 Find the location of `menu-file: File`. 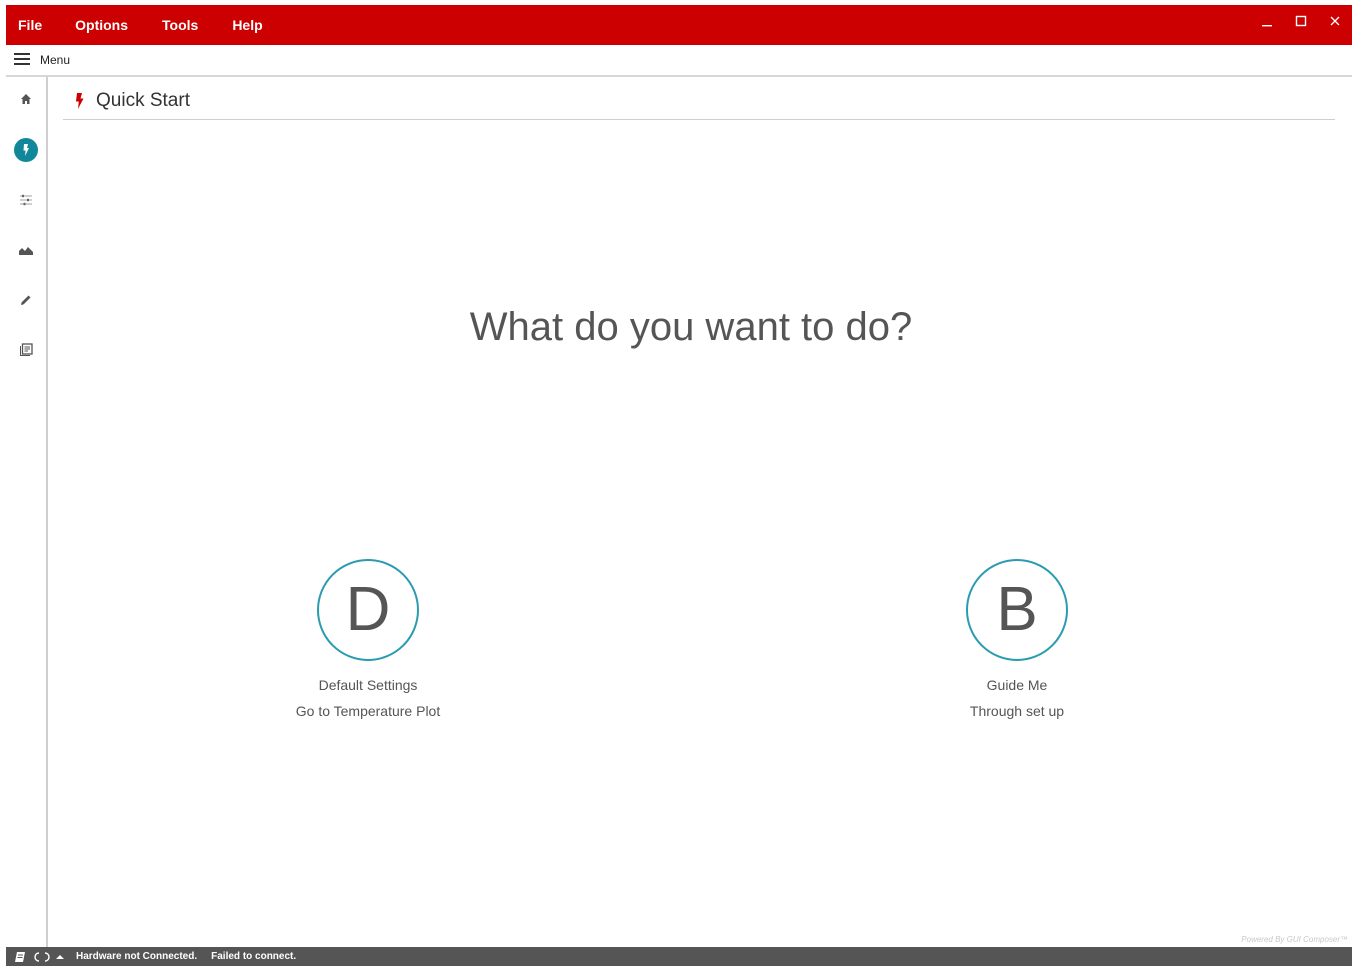

menu-file: File is located at coordinates (30, 25).